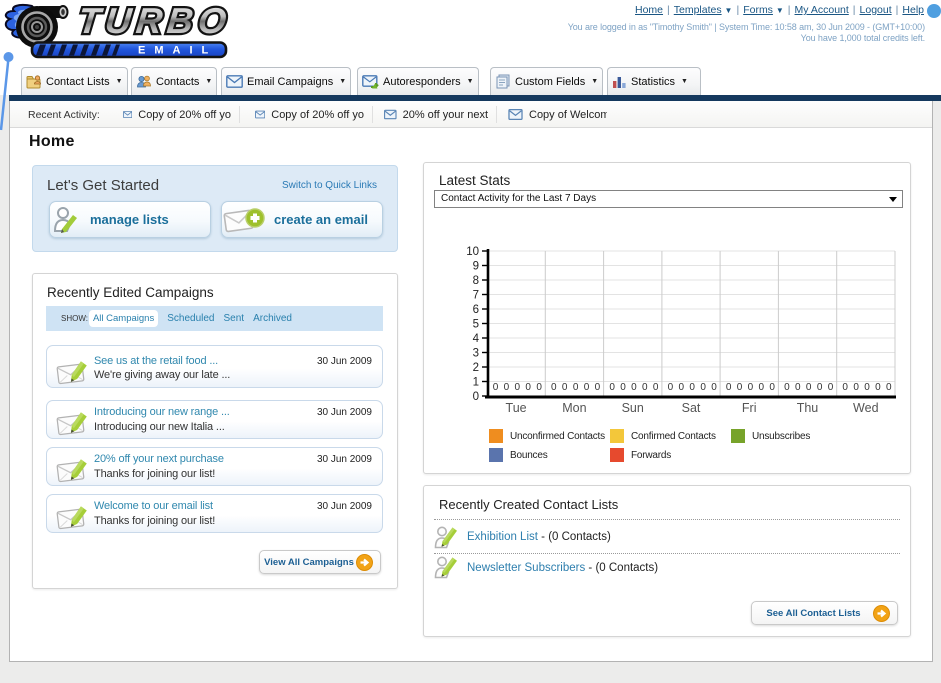  I want to click on svg-text: Sun, so click(633, 408).